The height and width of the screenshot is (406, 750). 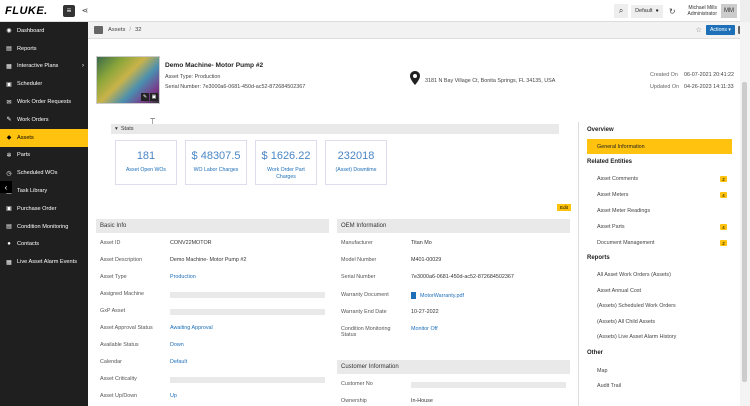 What do you see at coordinates (419, 30) in the screenshot?
I see `breadcrumb: Assets / 32 ☆ Actions ▾` at bounding box center [419, 30].